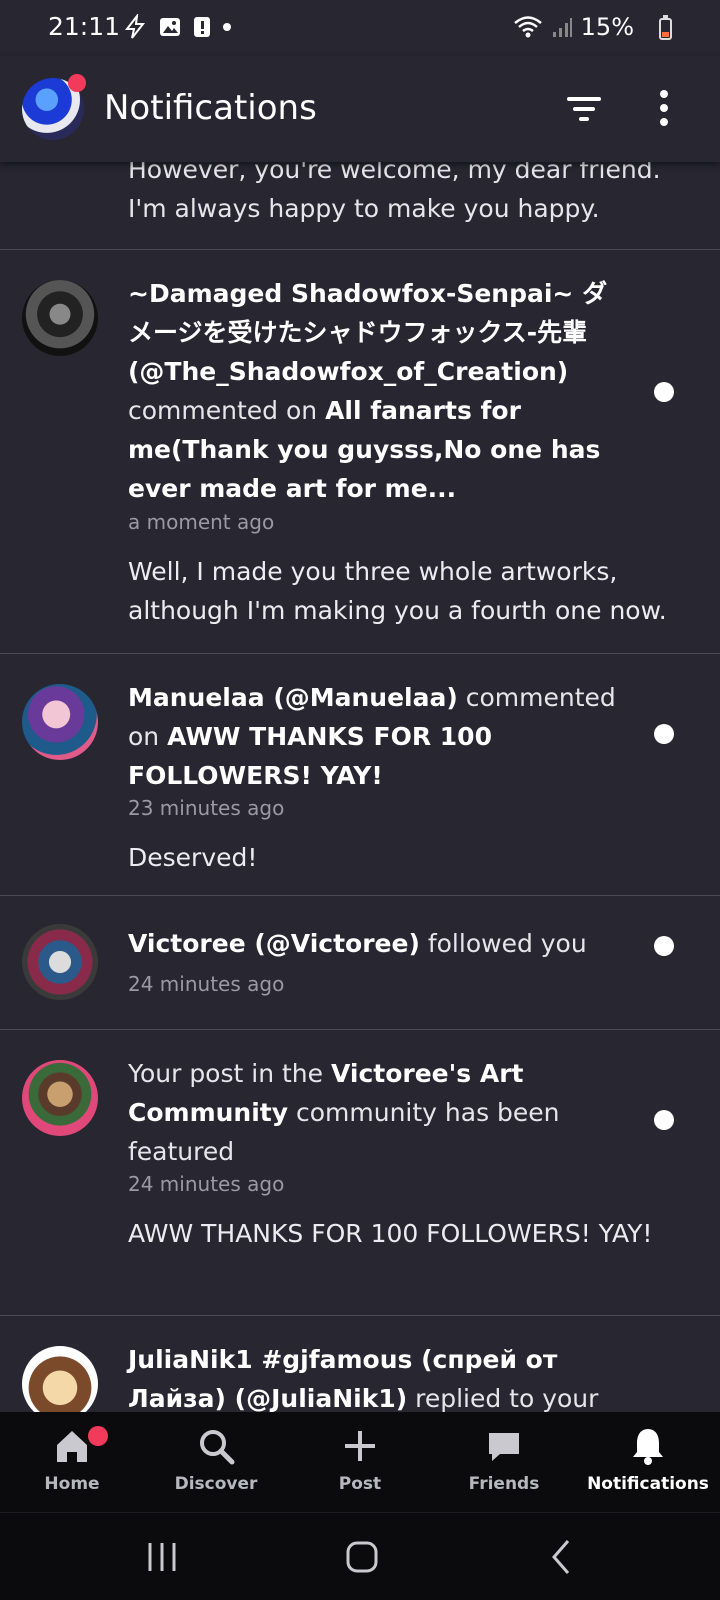  Describe the element at coordinates (648, 1447) in the screenshot. I see `bell-icon` at that location.